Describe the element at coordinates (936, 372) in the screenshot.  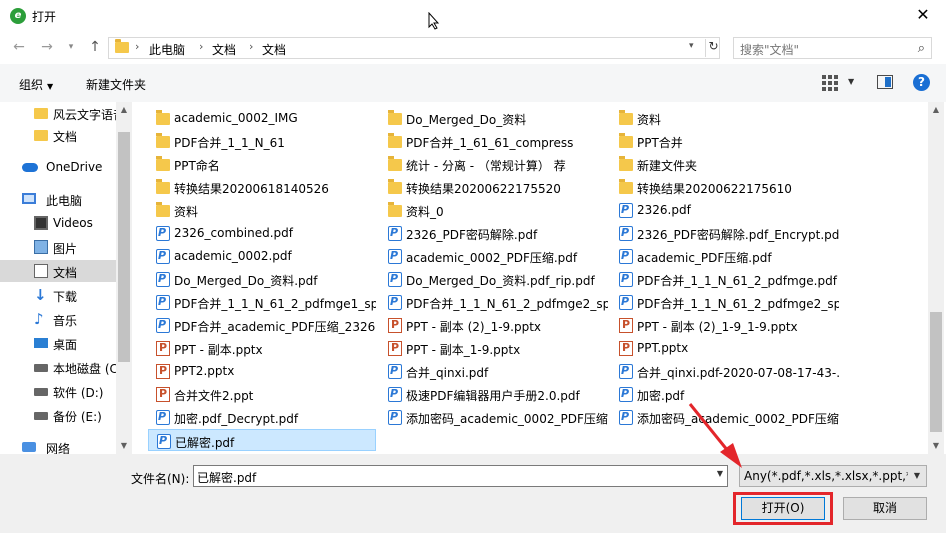
I see `file-scroll-thumb` at that location.